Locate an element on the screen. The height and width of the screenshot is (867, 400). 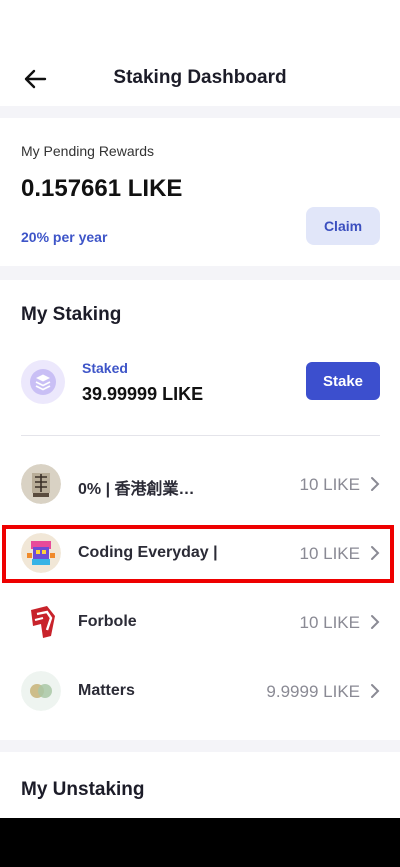
claim-button: Claim is located at coordinates (343, 226).